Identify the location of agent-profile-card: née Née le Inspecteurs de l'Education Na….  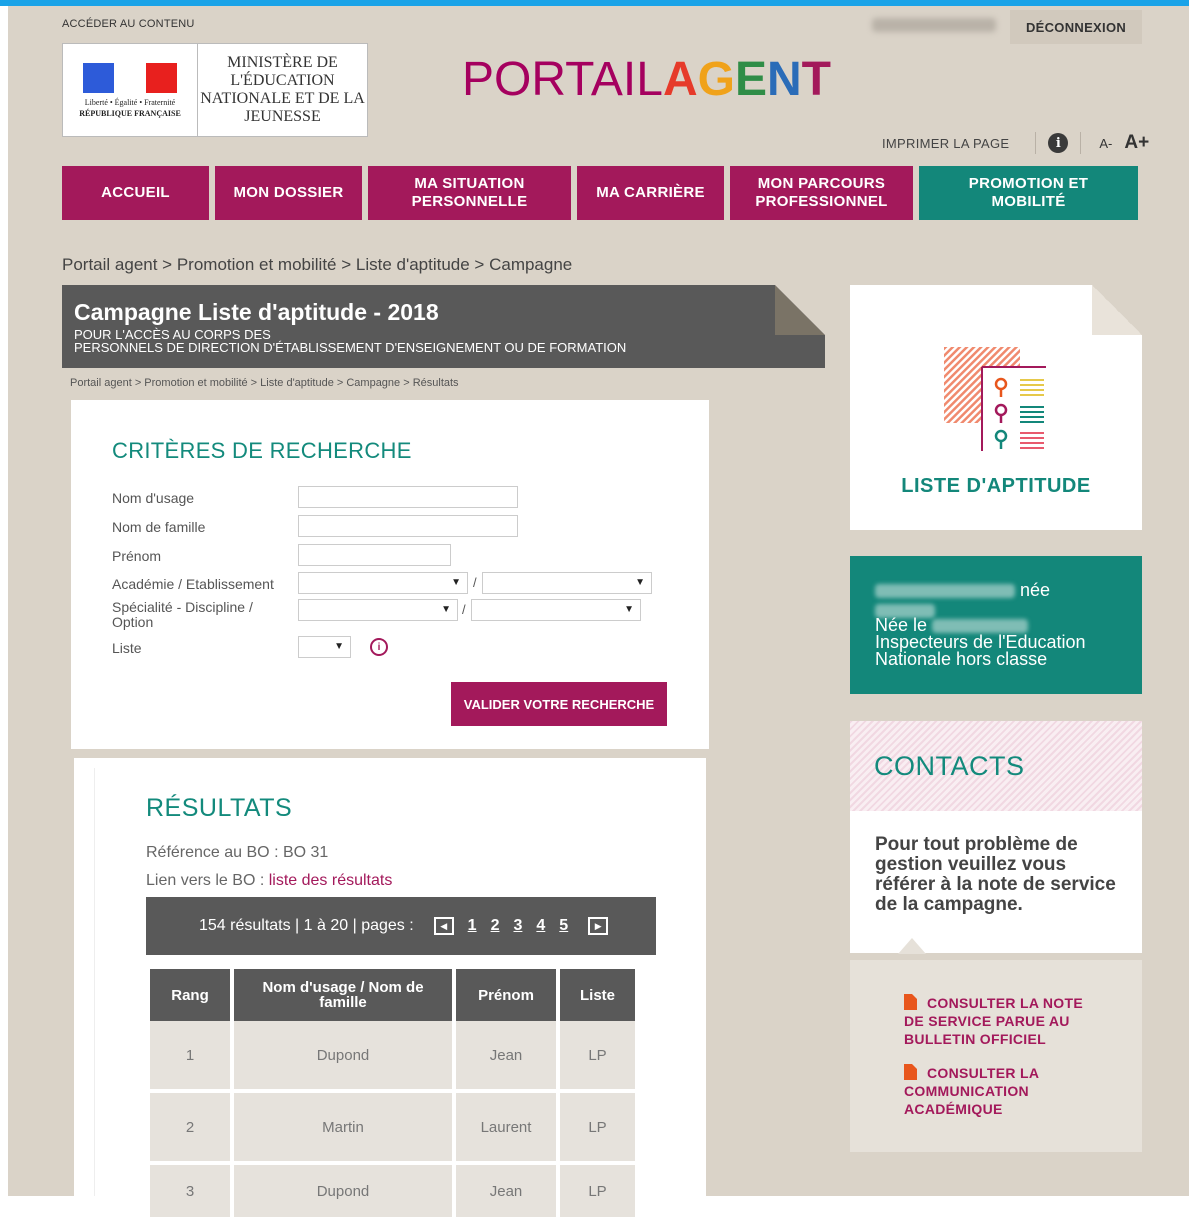
(996, 625).